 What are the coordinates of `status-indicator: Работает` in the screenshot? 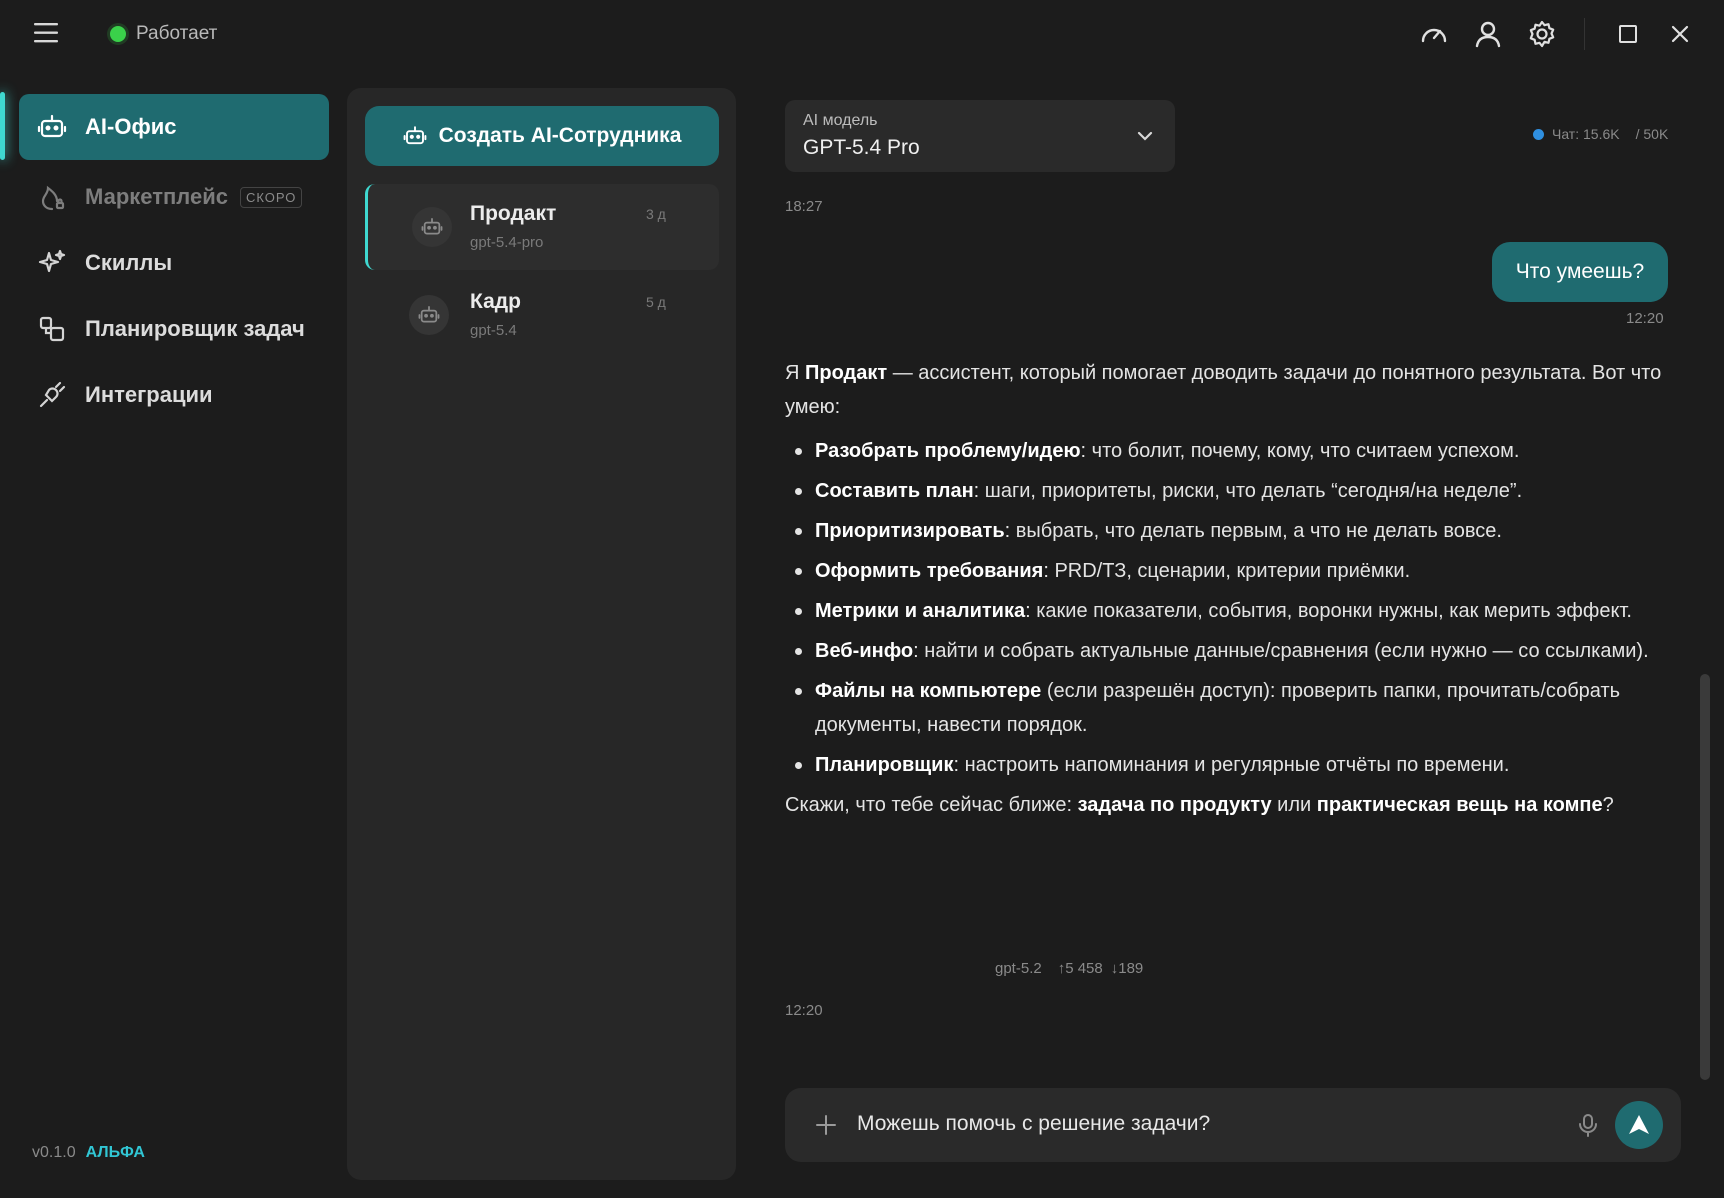 It's located at (163, 34).